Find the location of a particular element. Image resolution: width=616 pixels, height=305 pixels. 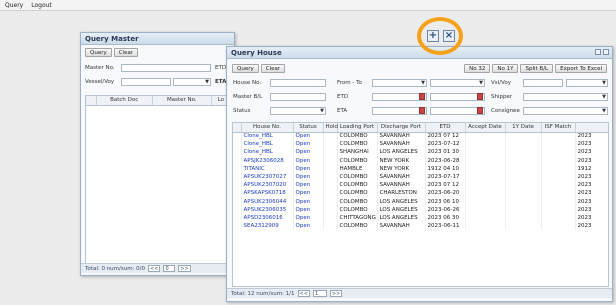

menu-logout: Logout is located at coordinates (41, 5).